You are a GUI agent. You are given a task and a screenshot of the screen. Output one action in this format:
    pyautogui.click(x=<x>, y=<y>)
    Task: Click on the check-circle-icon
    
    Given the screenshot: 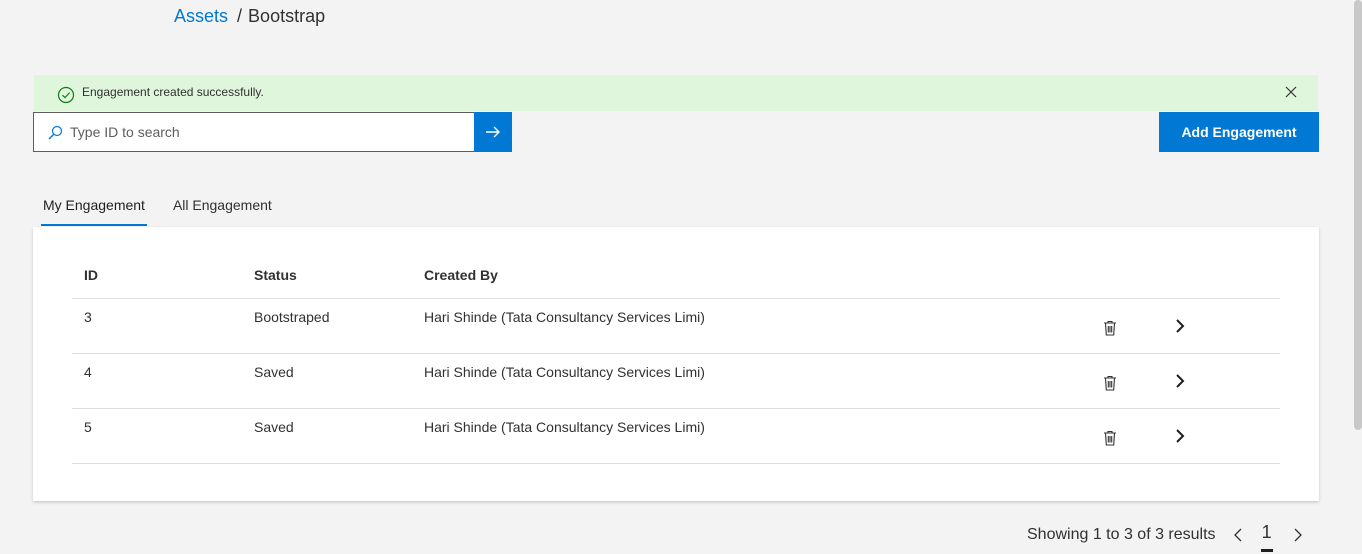 What is the action you would take?
    pyautogui.click(x=66, y=95)
    